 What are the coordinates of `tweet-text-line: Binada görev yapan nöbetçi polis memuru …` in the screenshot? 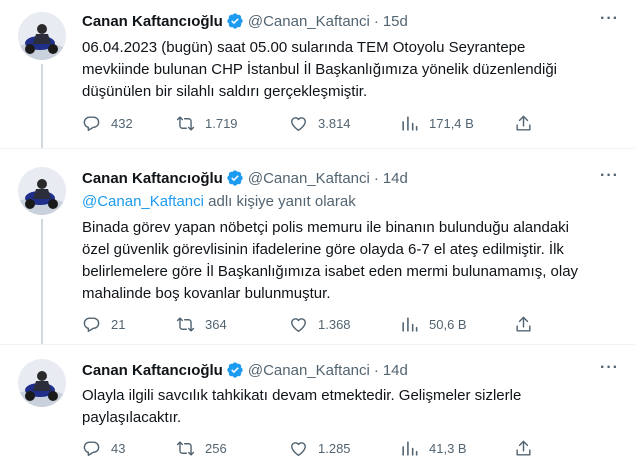 It's located at (326, 227).